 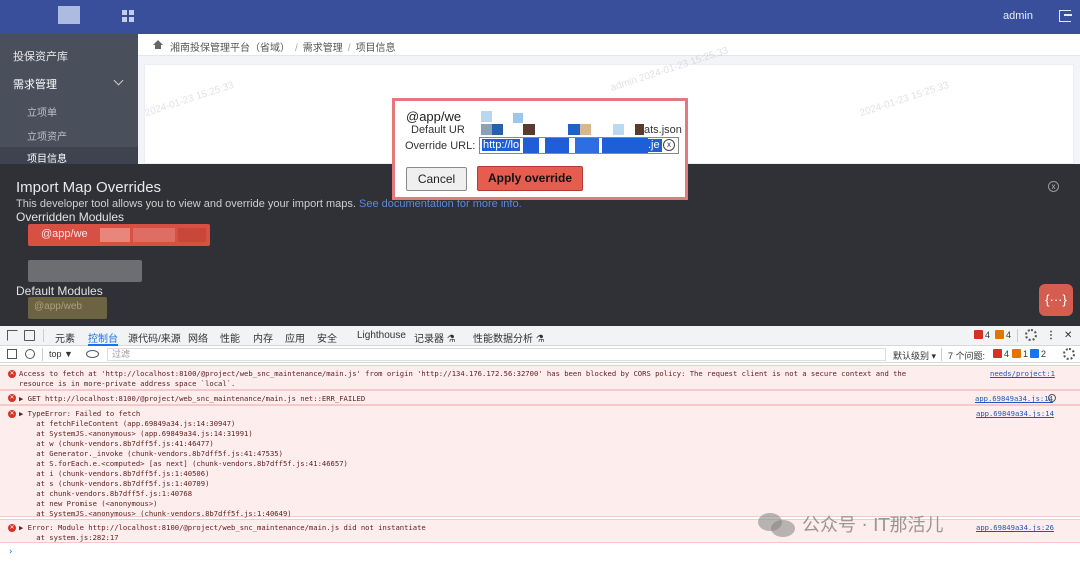 I want to click on issue-info-badge: 2, so click(x=1038, y=354).